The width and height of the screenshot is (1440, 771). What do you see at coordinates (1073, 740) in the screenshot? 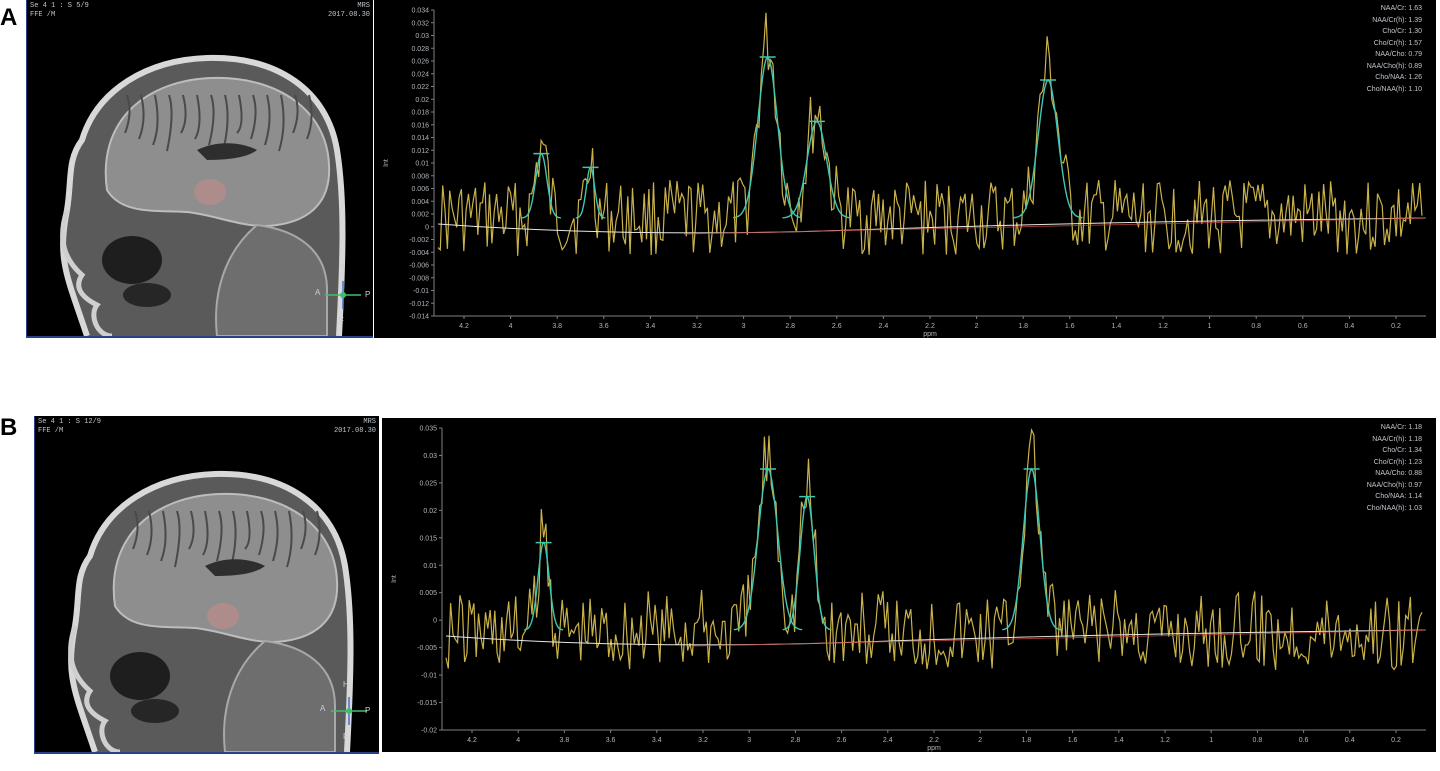
I see `x-tick-label: 1.6` at bounding box center [1073, 740].